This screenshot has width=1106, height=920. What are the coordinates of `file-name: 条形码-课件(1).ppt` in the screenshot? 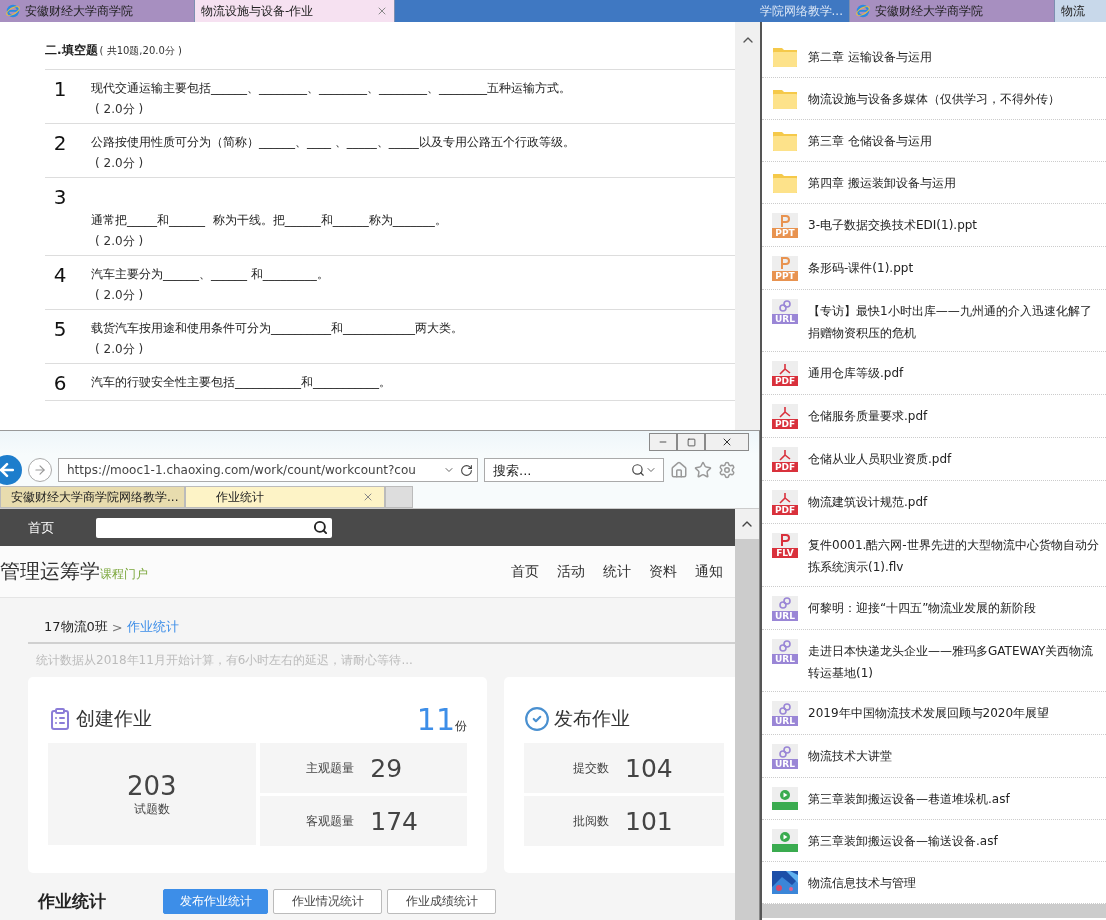 It's located at (861, 267).